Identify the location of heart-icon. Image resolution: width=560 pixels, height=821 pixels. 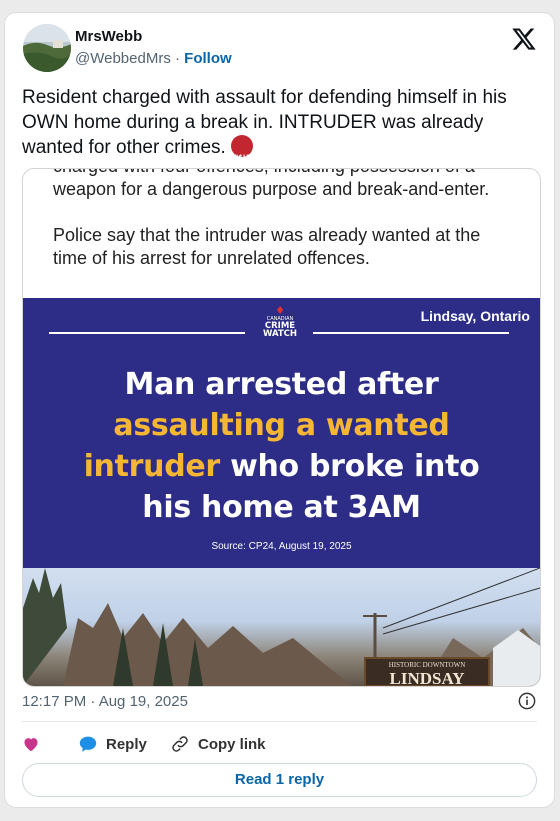
(31, 745).